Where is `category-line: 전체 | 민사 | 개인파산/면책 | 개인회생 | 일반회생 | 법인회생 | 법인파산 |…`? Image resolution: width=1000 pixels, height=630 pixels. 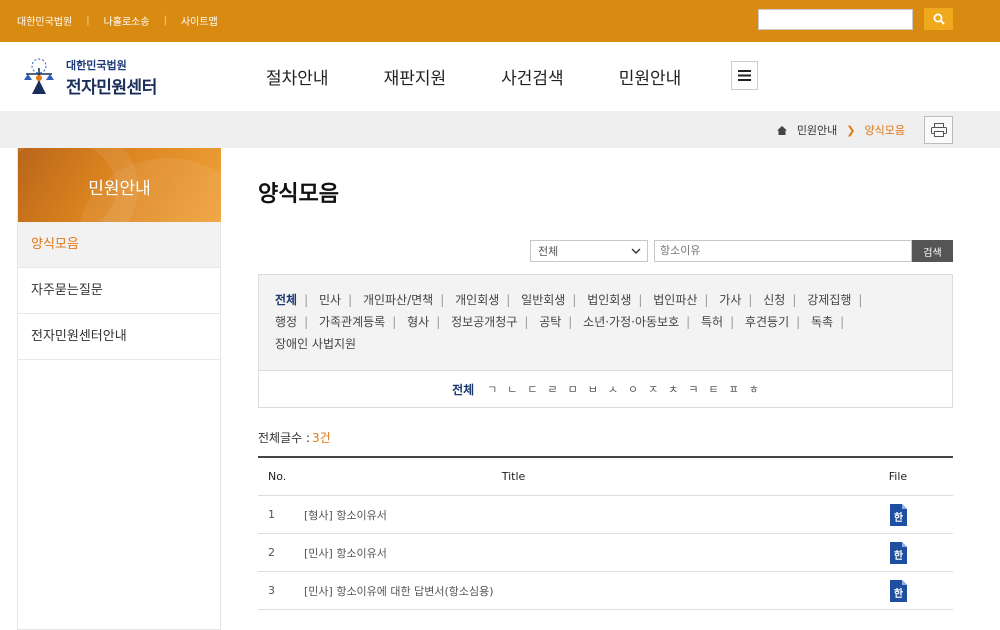
category-line: 전체 | 민사 | 개인파산/면책 | 개인회생 | 일반회생 | 법인회생 | 법인파산 |… is located at coordinates (569, 300).